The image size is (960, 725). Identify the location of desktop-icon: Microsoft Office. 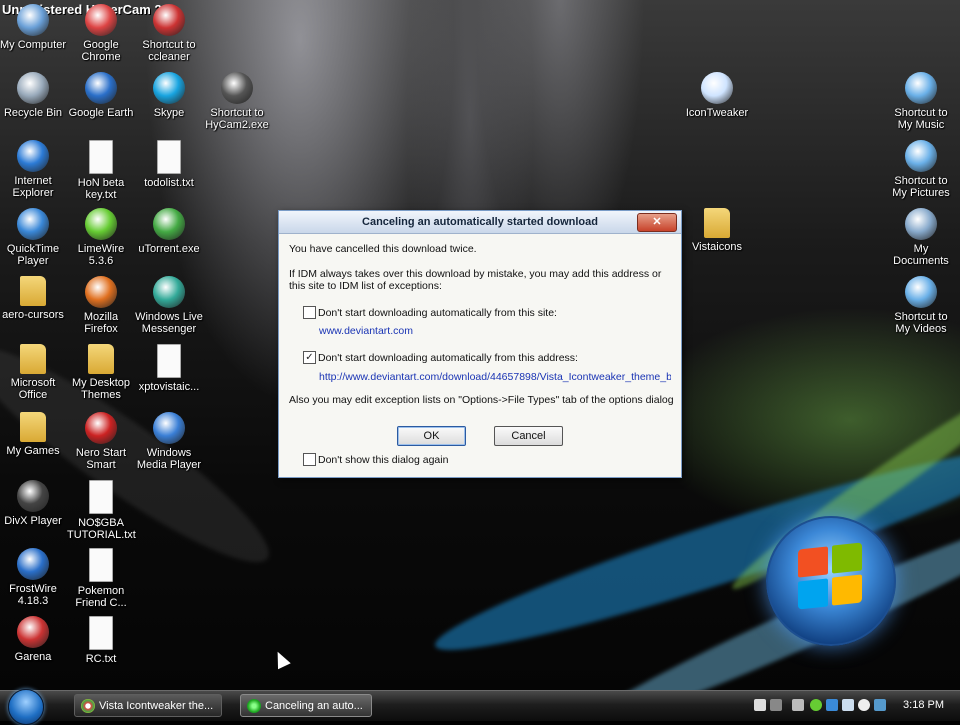
(33, 372).